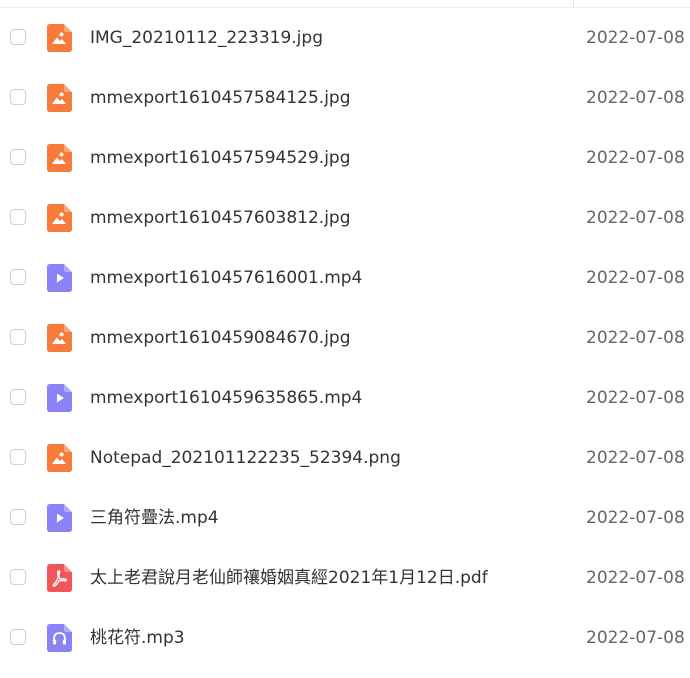 The height and width of the screenshot is (678, 690). I want to click on file-name: mmexport1610457616001.mp4, so click(226, 278).